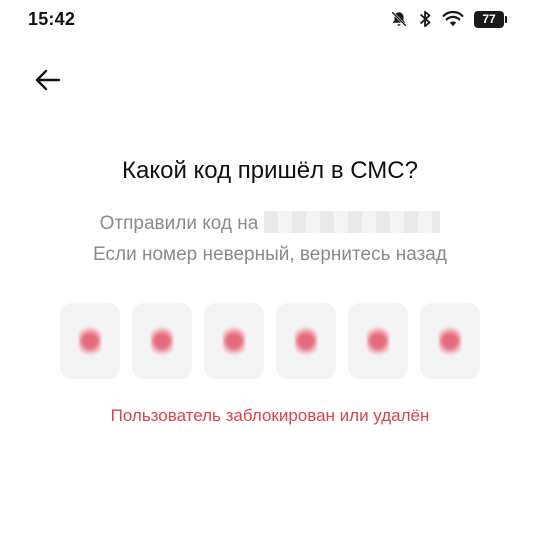 This screenshot has height=540, width=540. I want to click on masked-phone-number, so click(352, 222).